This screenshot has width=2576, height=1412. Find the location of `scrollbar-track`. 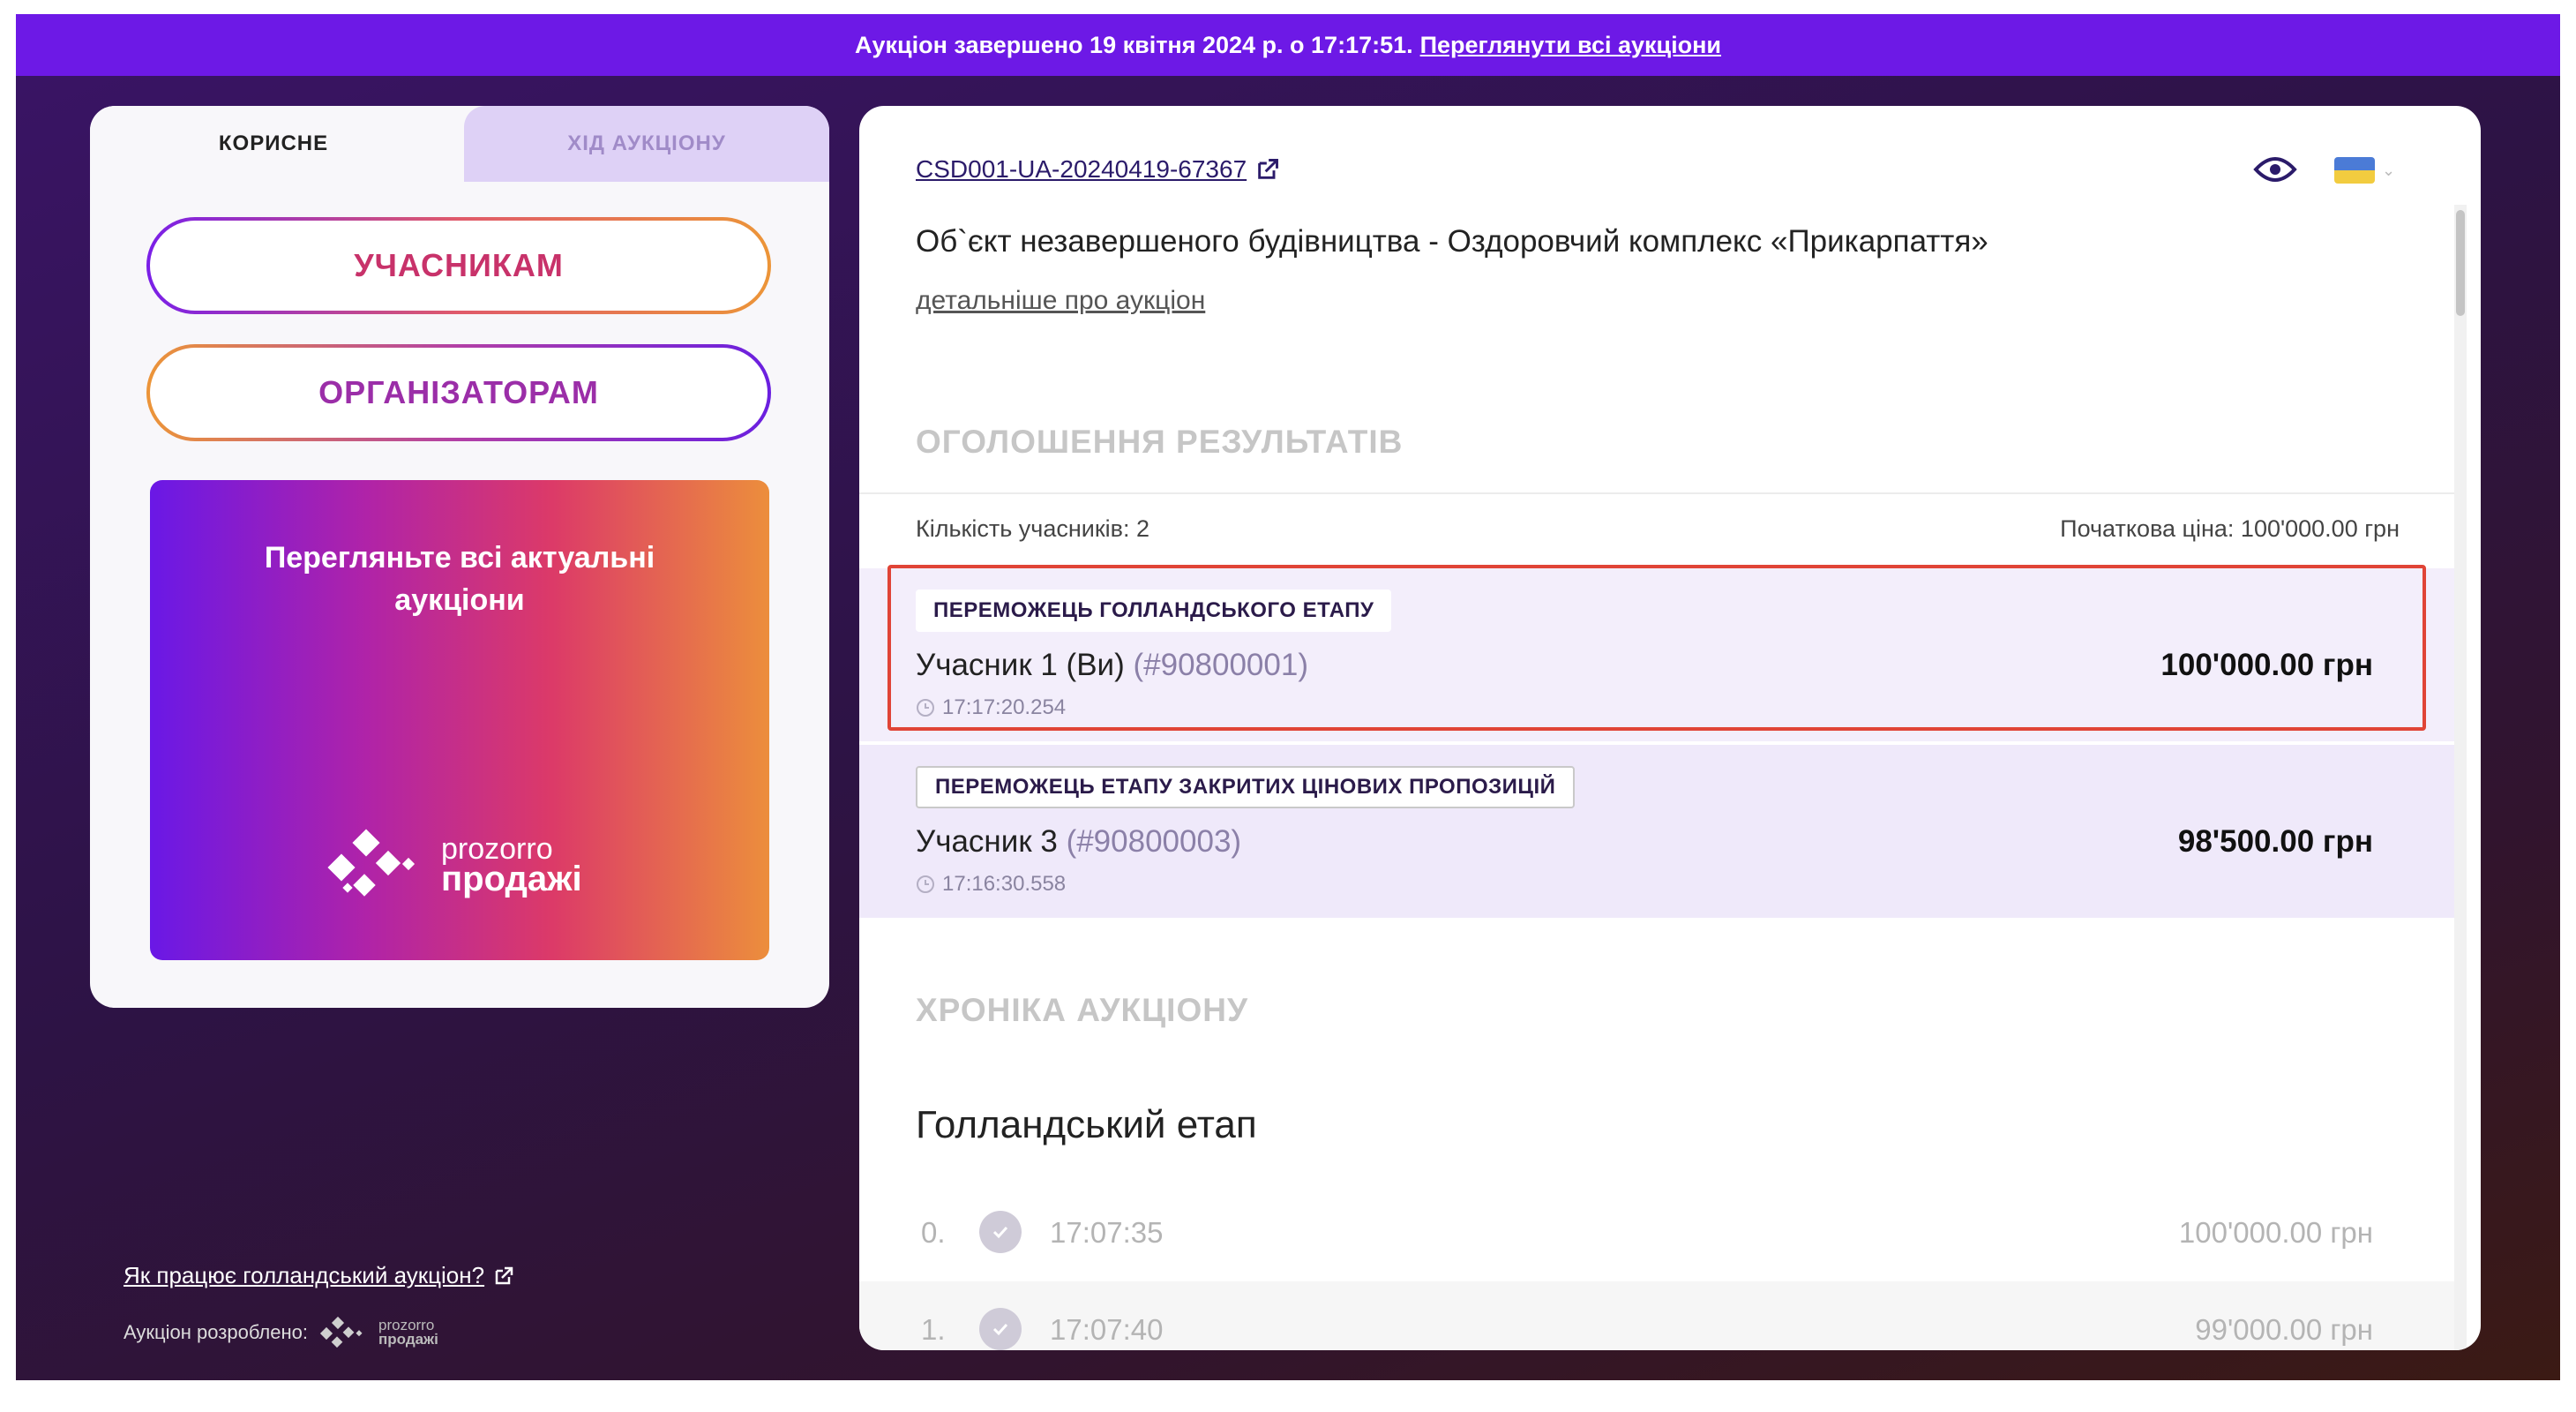

scrollbar-track is located at coordinates (2461, 777).